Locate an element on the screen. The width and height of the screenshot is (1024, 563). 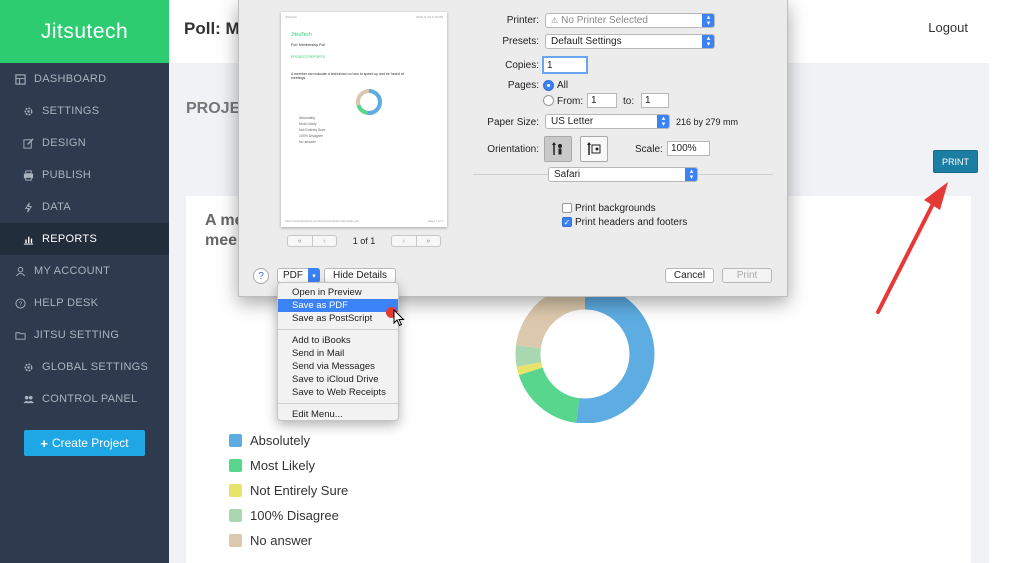
sidebar-item-label: DASHBOARD is located at coordinates (70, 79).